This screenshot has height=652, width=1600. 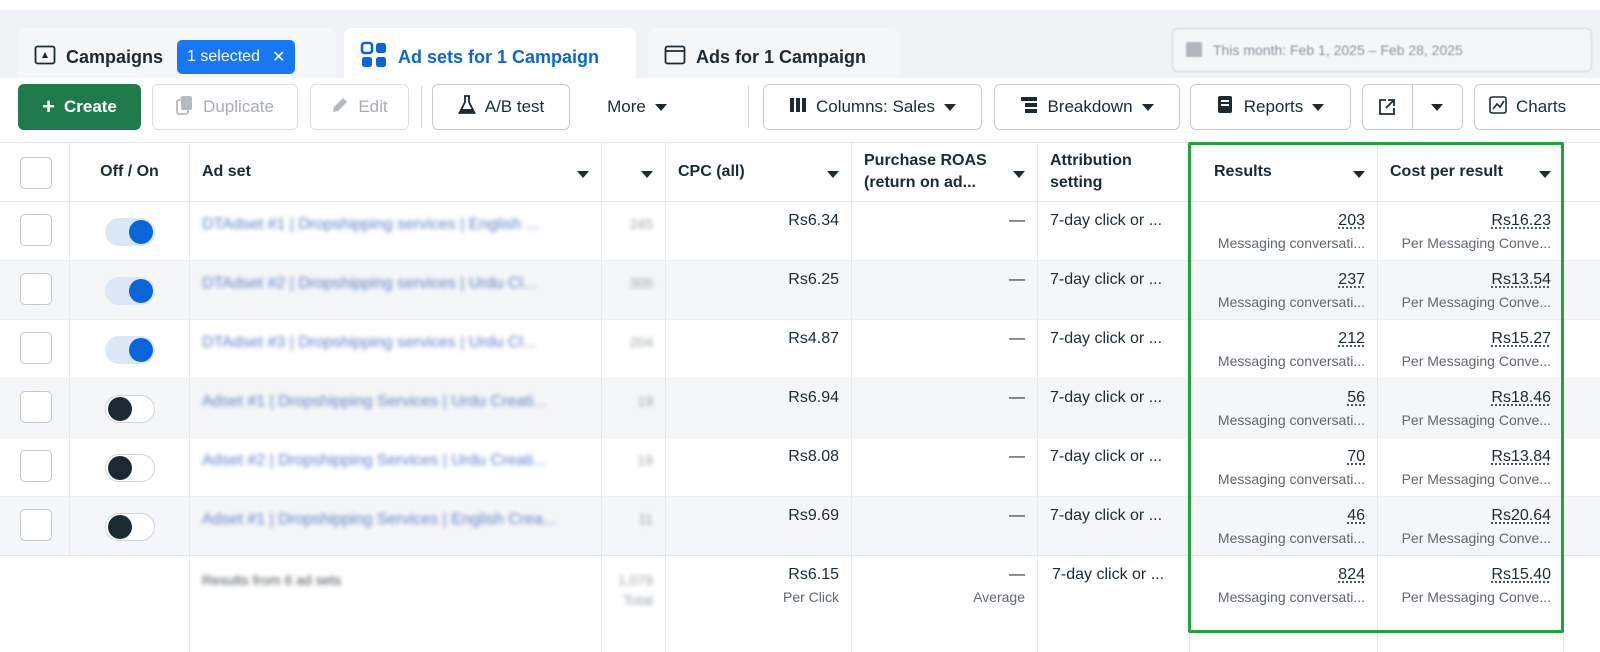 What do you see at coordinates (1351, 220) in the screenshot?
I see `results-value: 203` at bounding box center [1351, 220].